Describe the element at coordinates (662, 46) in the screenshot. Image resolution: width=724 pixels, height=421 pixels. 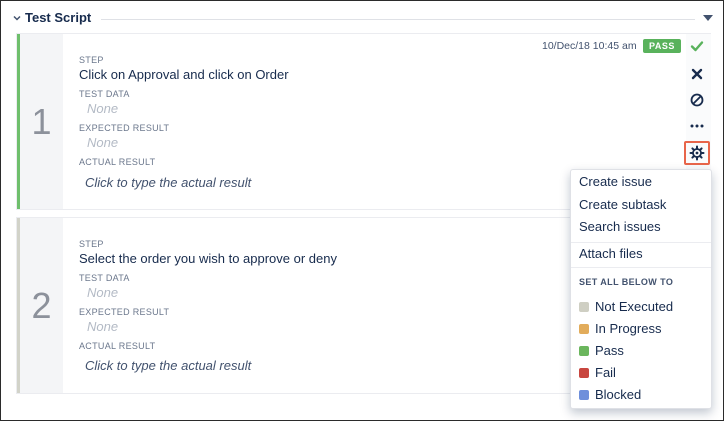
I see `status-badge: PASS` at that location.